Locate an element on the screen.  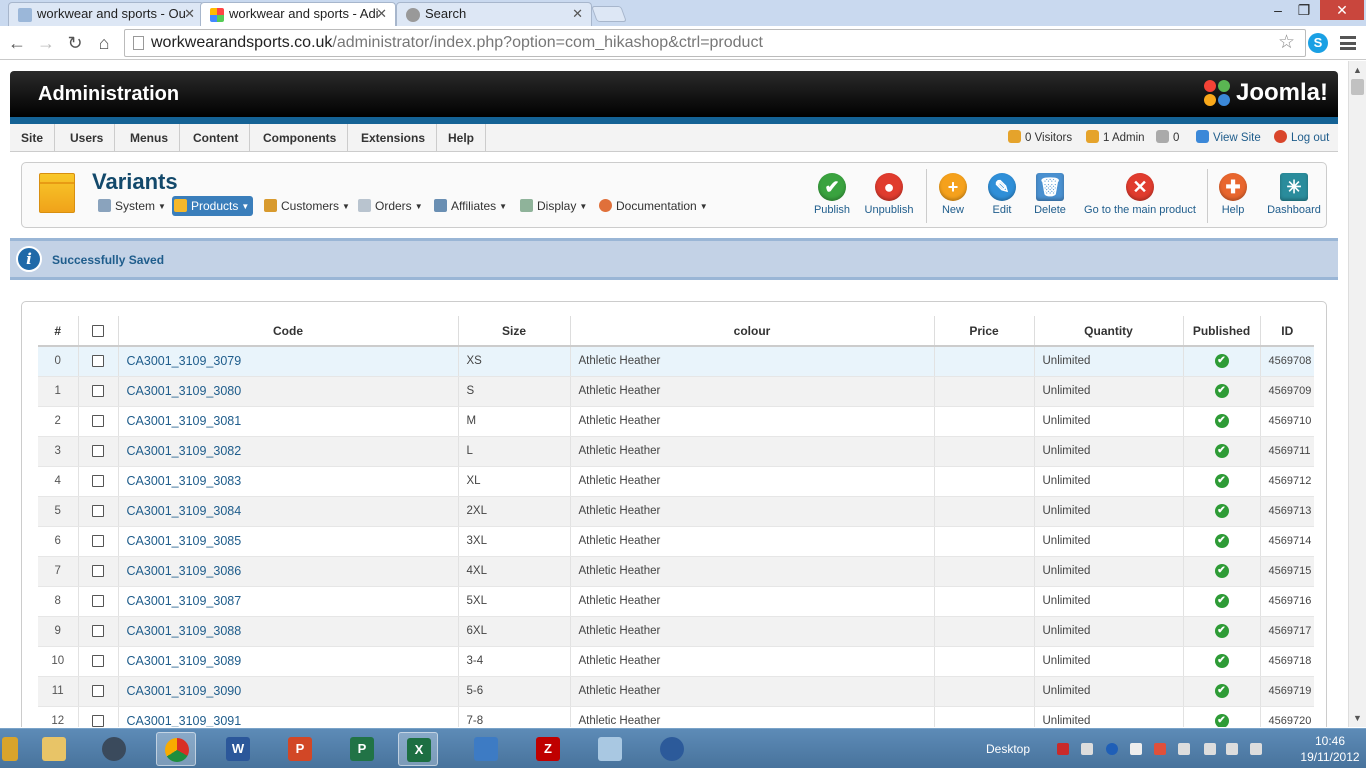
menu-content: Content is located at coordinates (216, 138).